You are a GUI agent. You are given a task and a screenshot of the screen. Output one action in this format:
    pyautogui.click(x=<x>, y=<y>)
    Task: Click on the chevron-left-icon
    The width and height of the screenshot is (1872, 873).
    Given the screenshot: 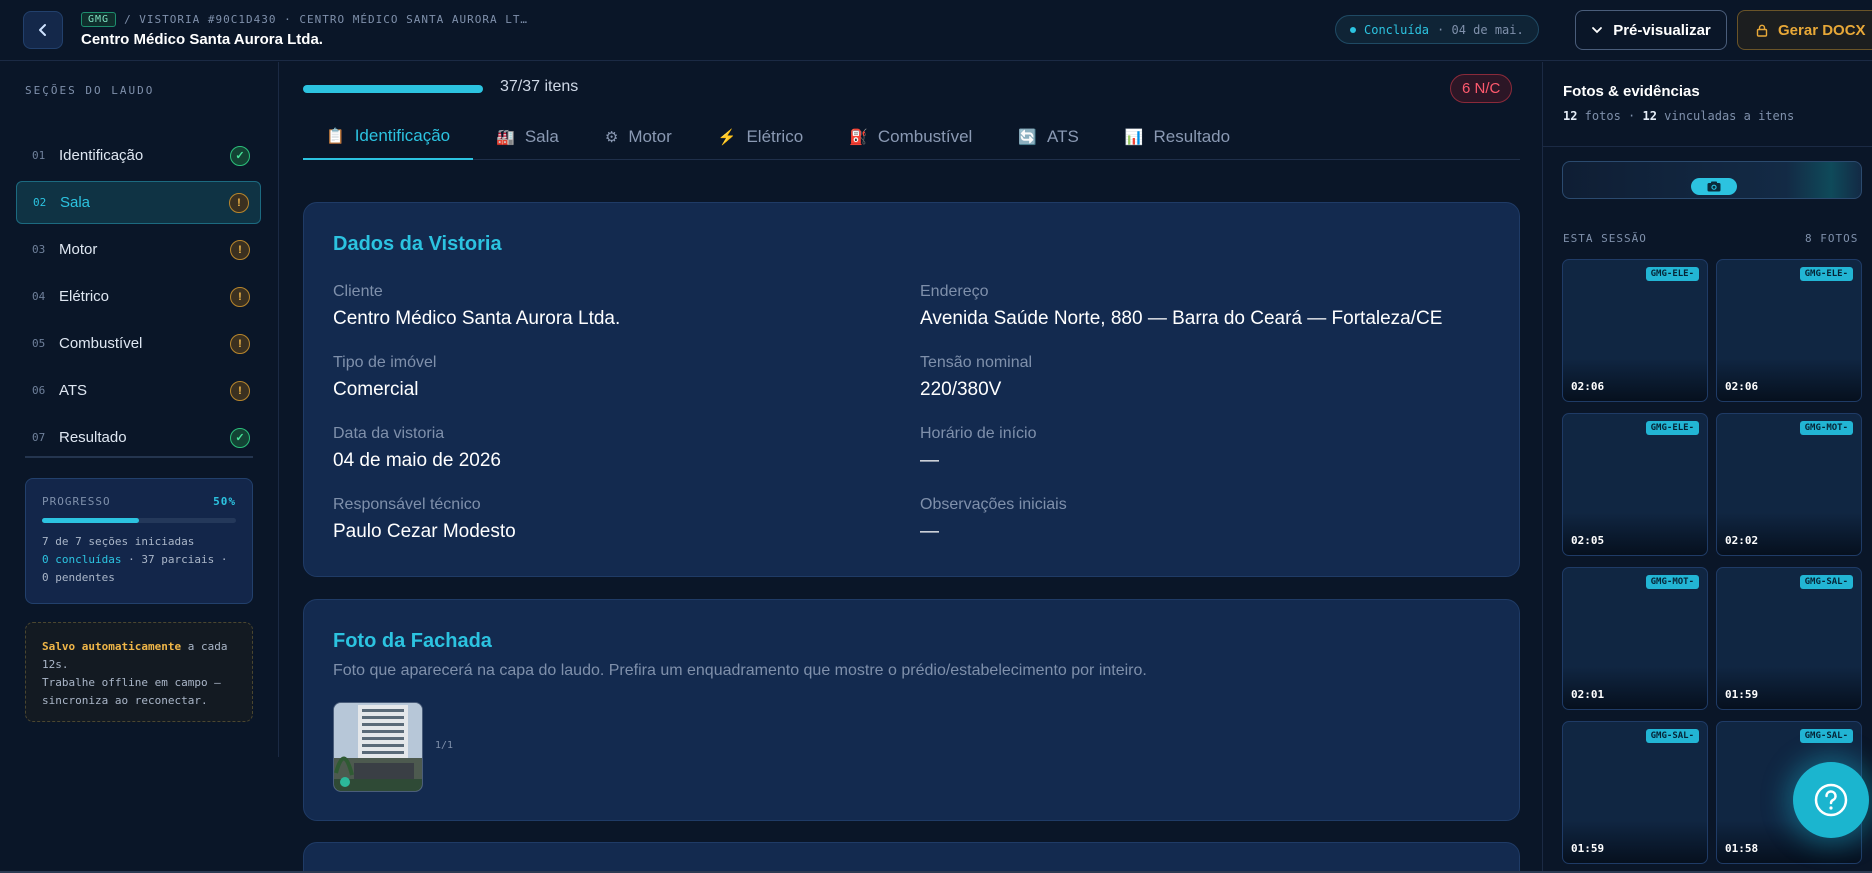 What is the action you would take?
    pyautogui.click(x=42, y=30)
    